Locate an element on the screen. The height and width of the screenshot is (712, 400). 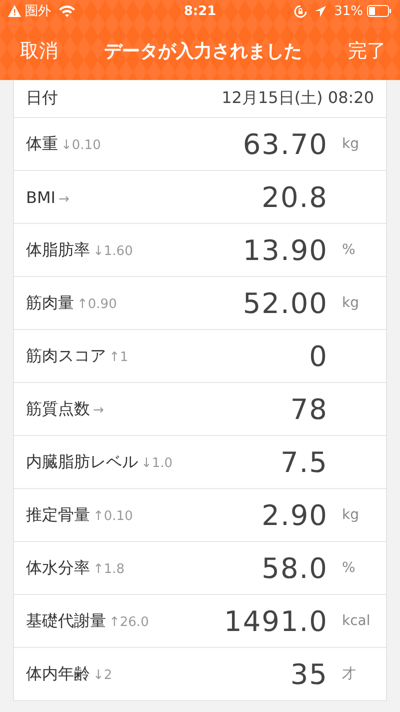
nav-title: データが入力されました is located at coordinates (203, 51).